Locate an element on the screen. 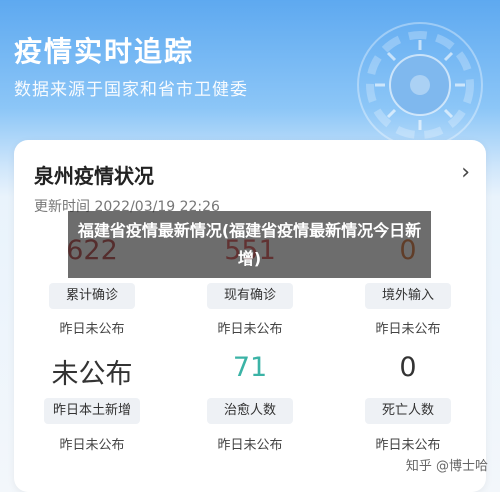 The image size is (500, 492). recovered-delta: 昨日未公布 is located at coordinates (250, 445).